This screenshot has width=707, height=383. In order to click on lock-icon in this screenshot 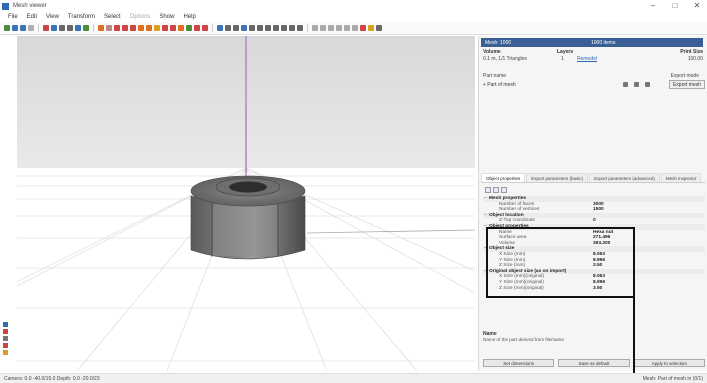, I will do `click(636, 84)`.